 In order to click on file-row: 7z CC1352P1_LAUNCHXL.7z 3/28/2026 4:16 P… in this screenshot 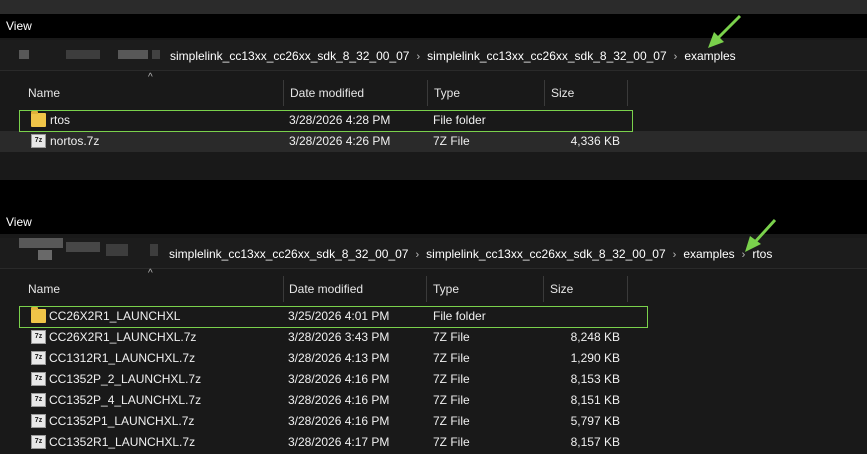, I will do `click(433, 421)`.